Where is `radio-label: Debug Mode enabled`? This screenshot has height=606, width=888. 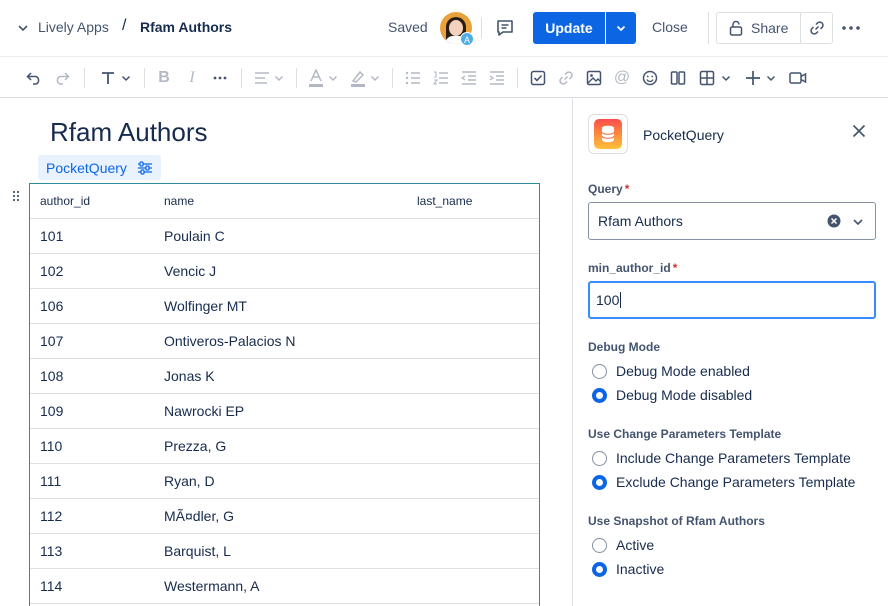 radio-label: Debug Mode enabled is located at coordinates (683, 371).